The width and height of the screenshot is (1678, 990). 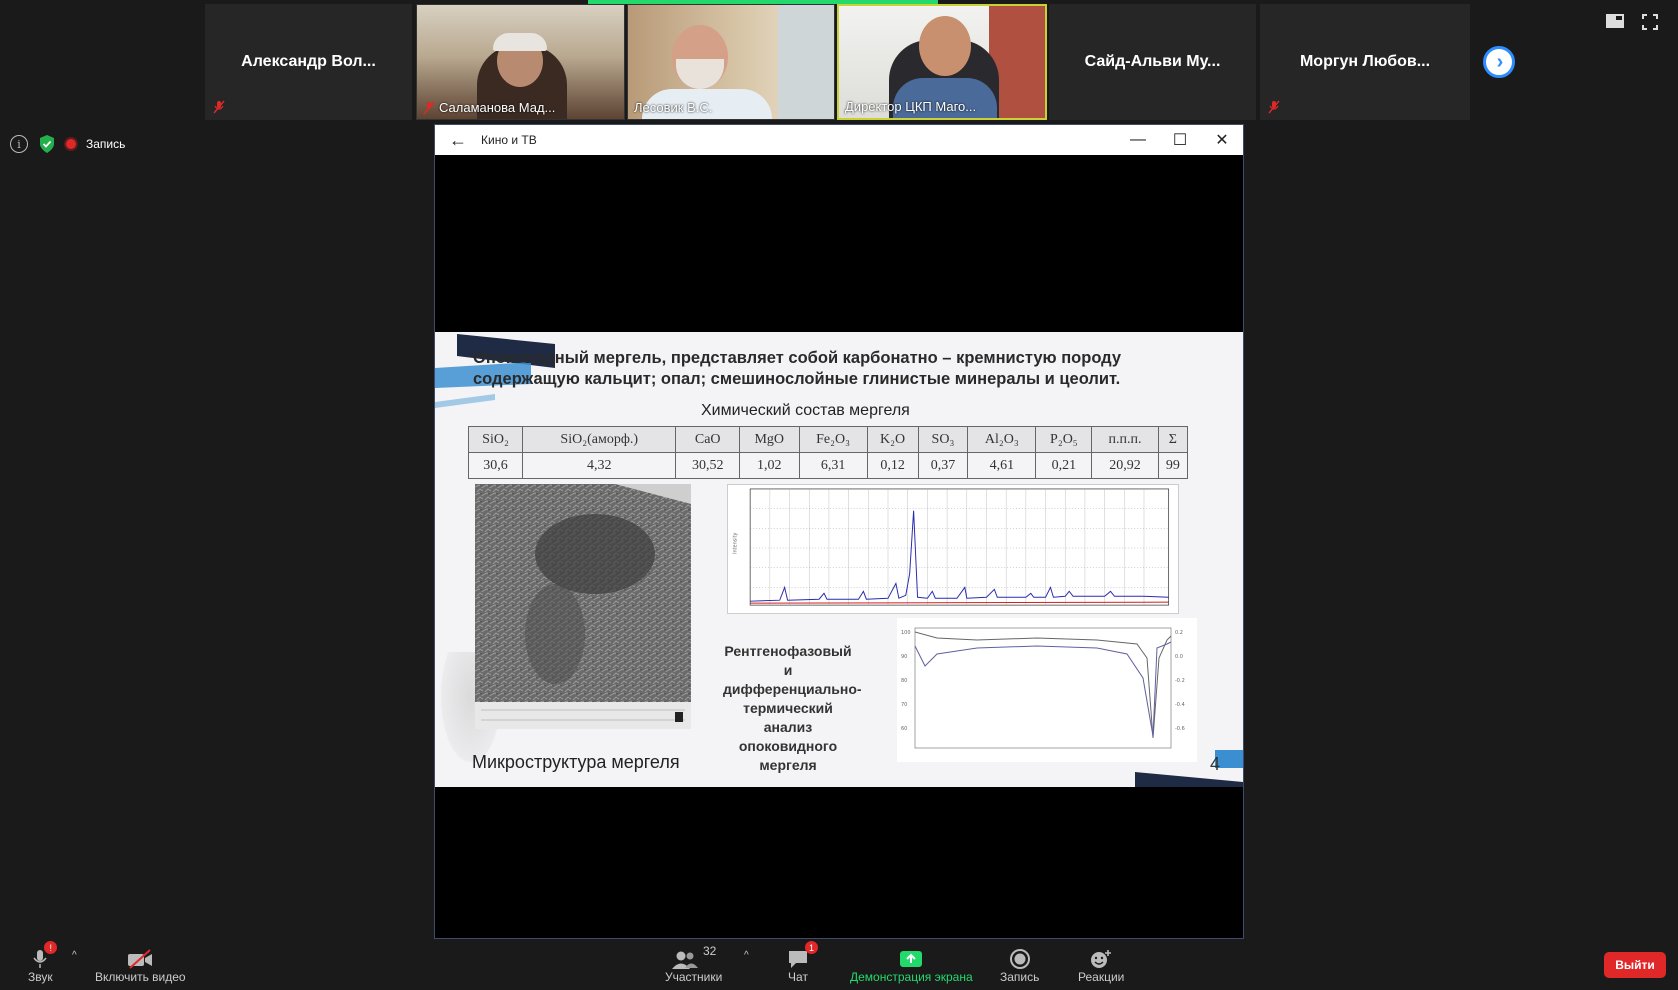 What do you see at coordinates (1173, 439) in the screenshot?
I see `table-header: Σ` at bounding box center [1173, 439].